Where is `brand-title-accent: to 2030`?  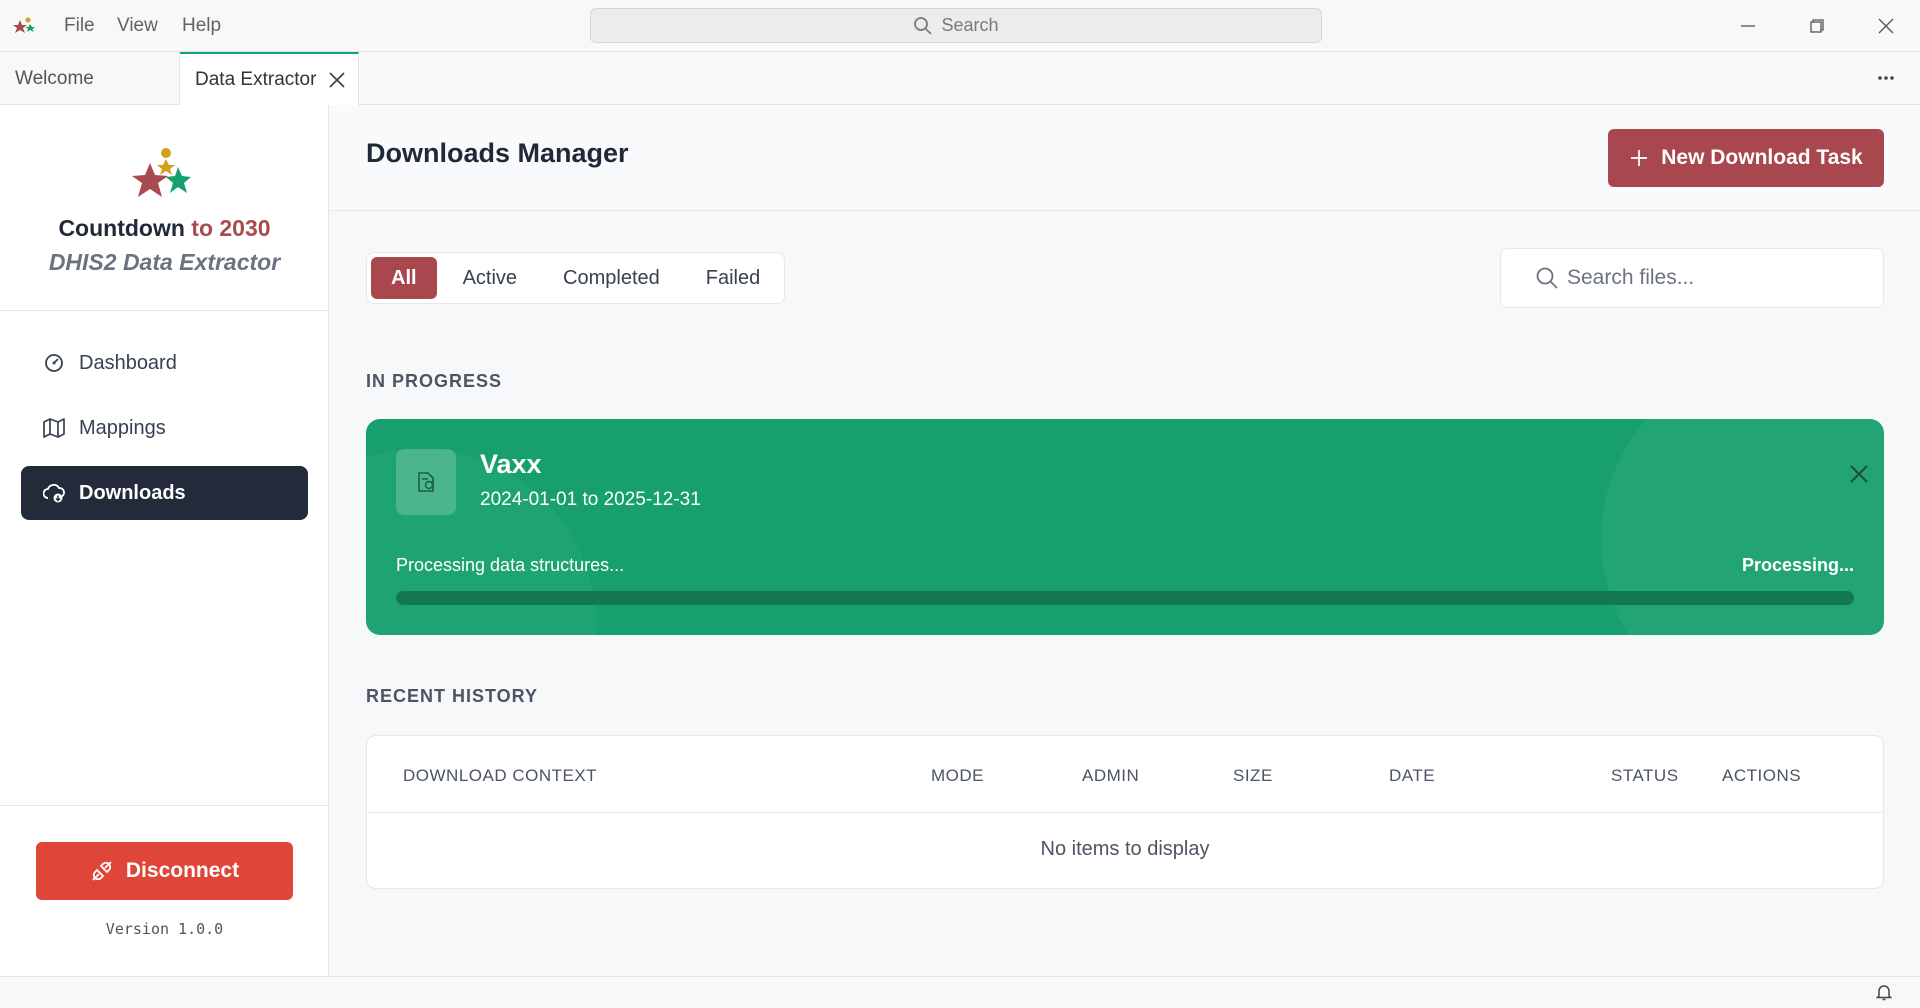 brand-title-accent: to 2030 is located at coordinates (231, 228).